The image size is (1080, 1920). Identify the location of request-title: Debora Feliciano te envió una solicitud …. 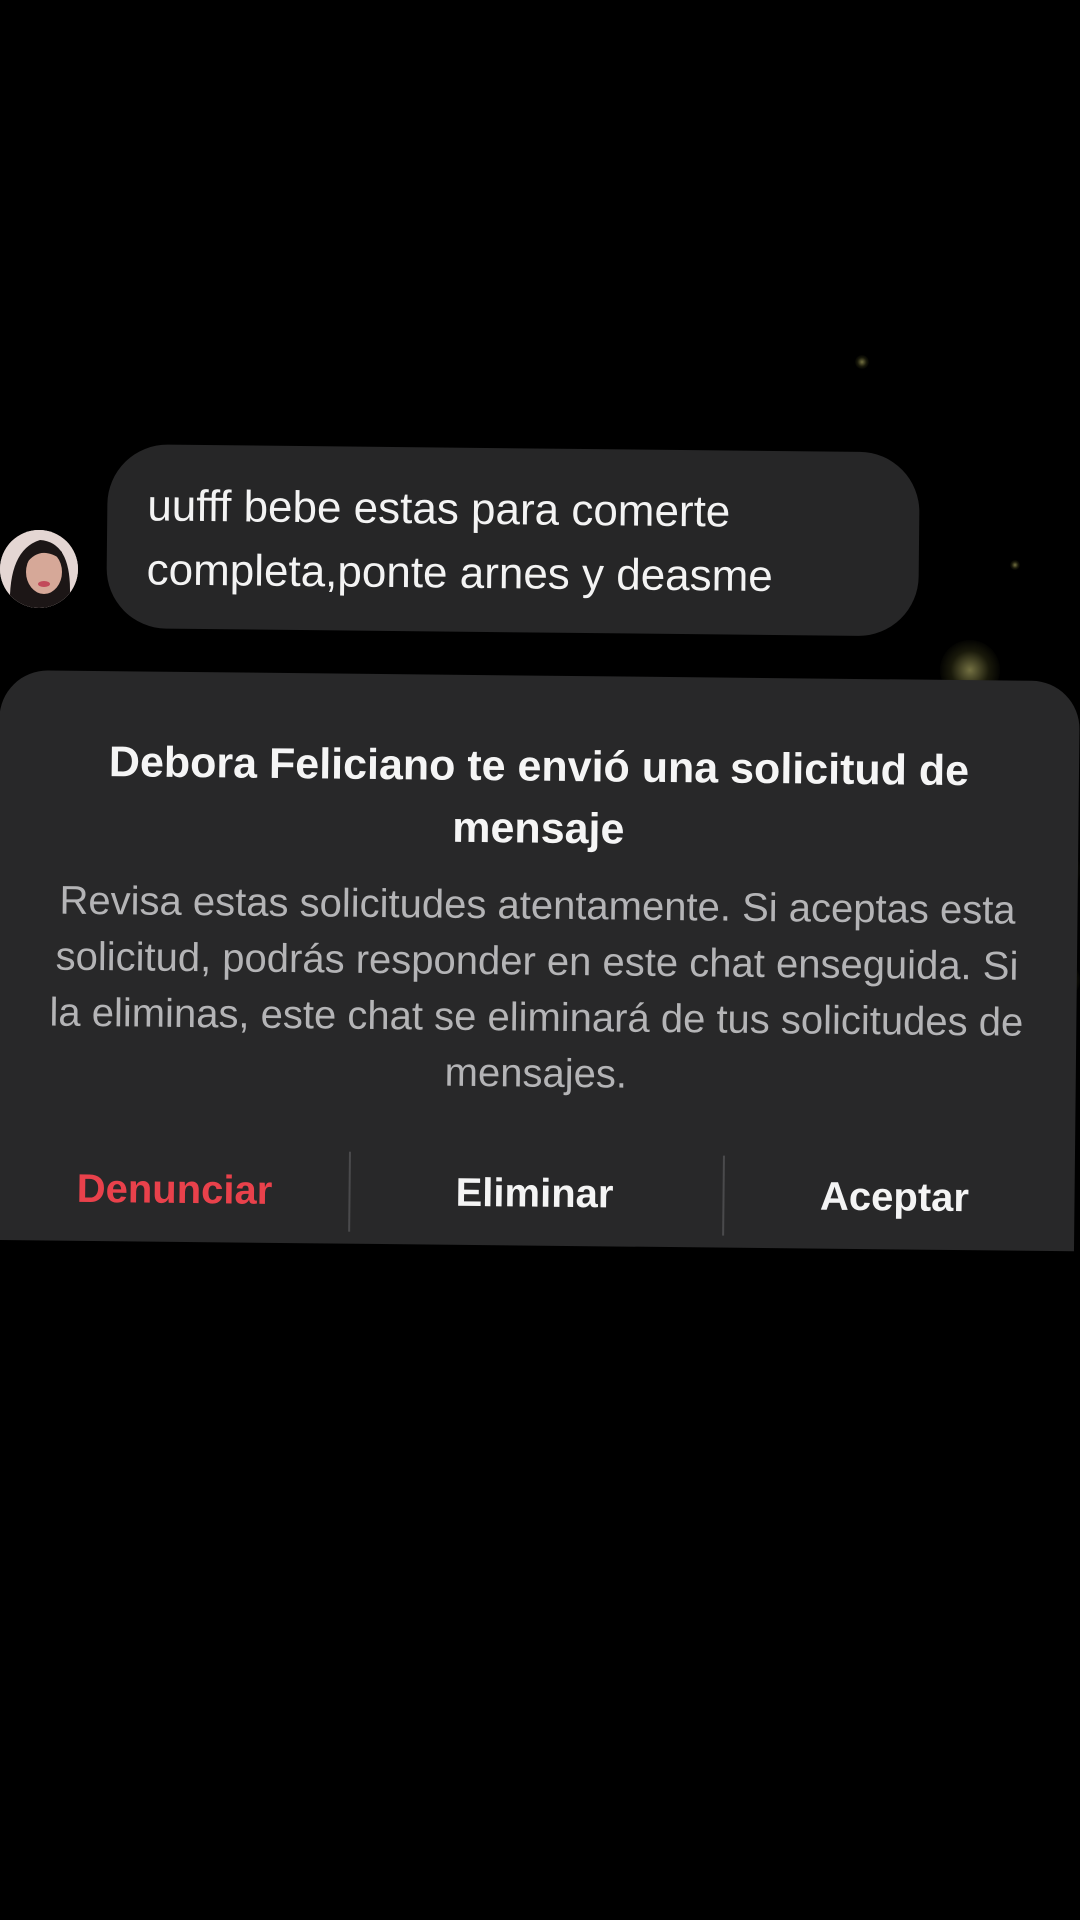
(539, 796).